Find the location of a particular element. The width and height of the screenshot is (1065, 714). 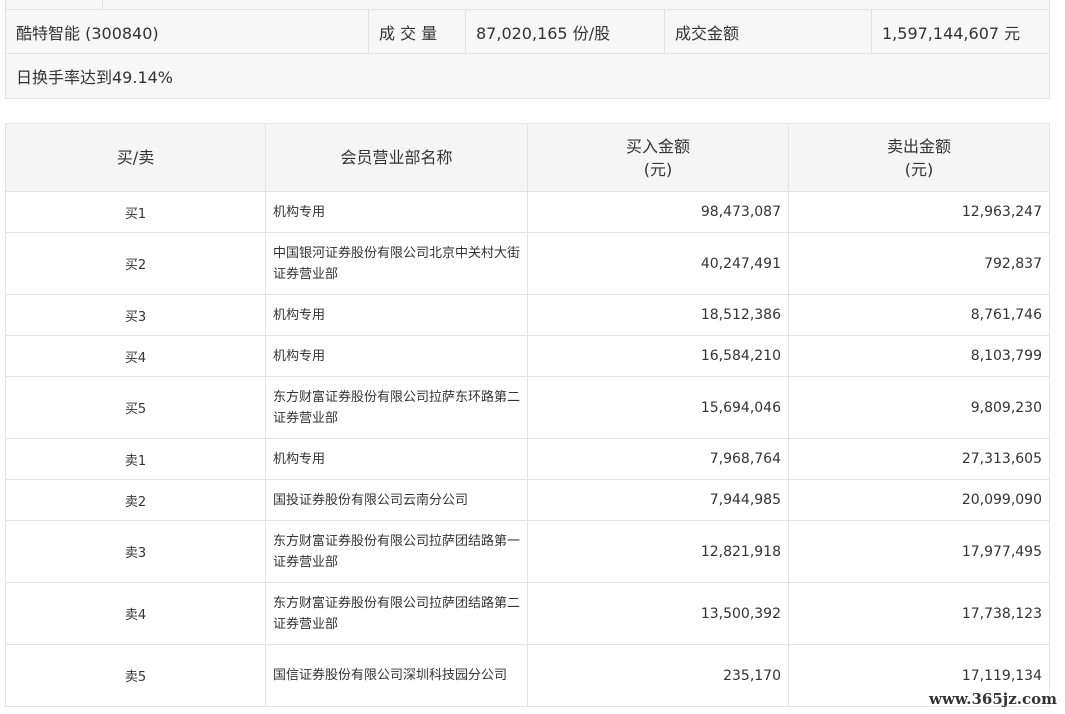

row-member-name: 东方财富证券股份有限公司拉萨东环路第二证券营业部 is located at coordinates (396, 407).